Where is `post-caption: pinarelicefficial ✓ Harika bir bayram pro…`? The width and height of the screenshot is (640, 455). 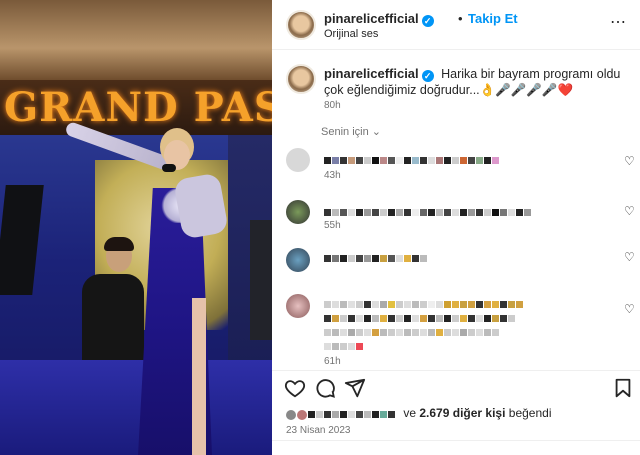
post-caption: pinarelicefficial ✓ Harika bir bayram pro… is located at coordinates (456, 89).